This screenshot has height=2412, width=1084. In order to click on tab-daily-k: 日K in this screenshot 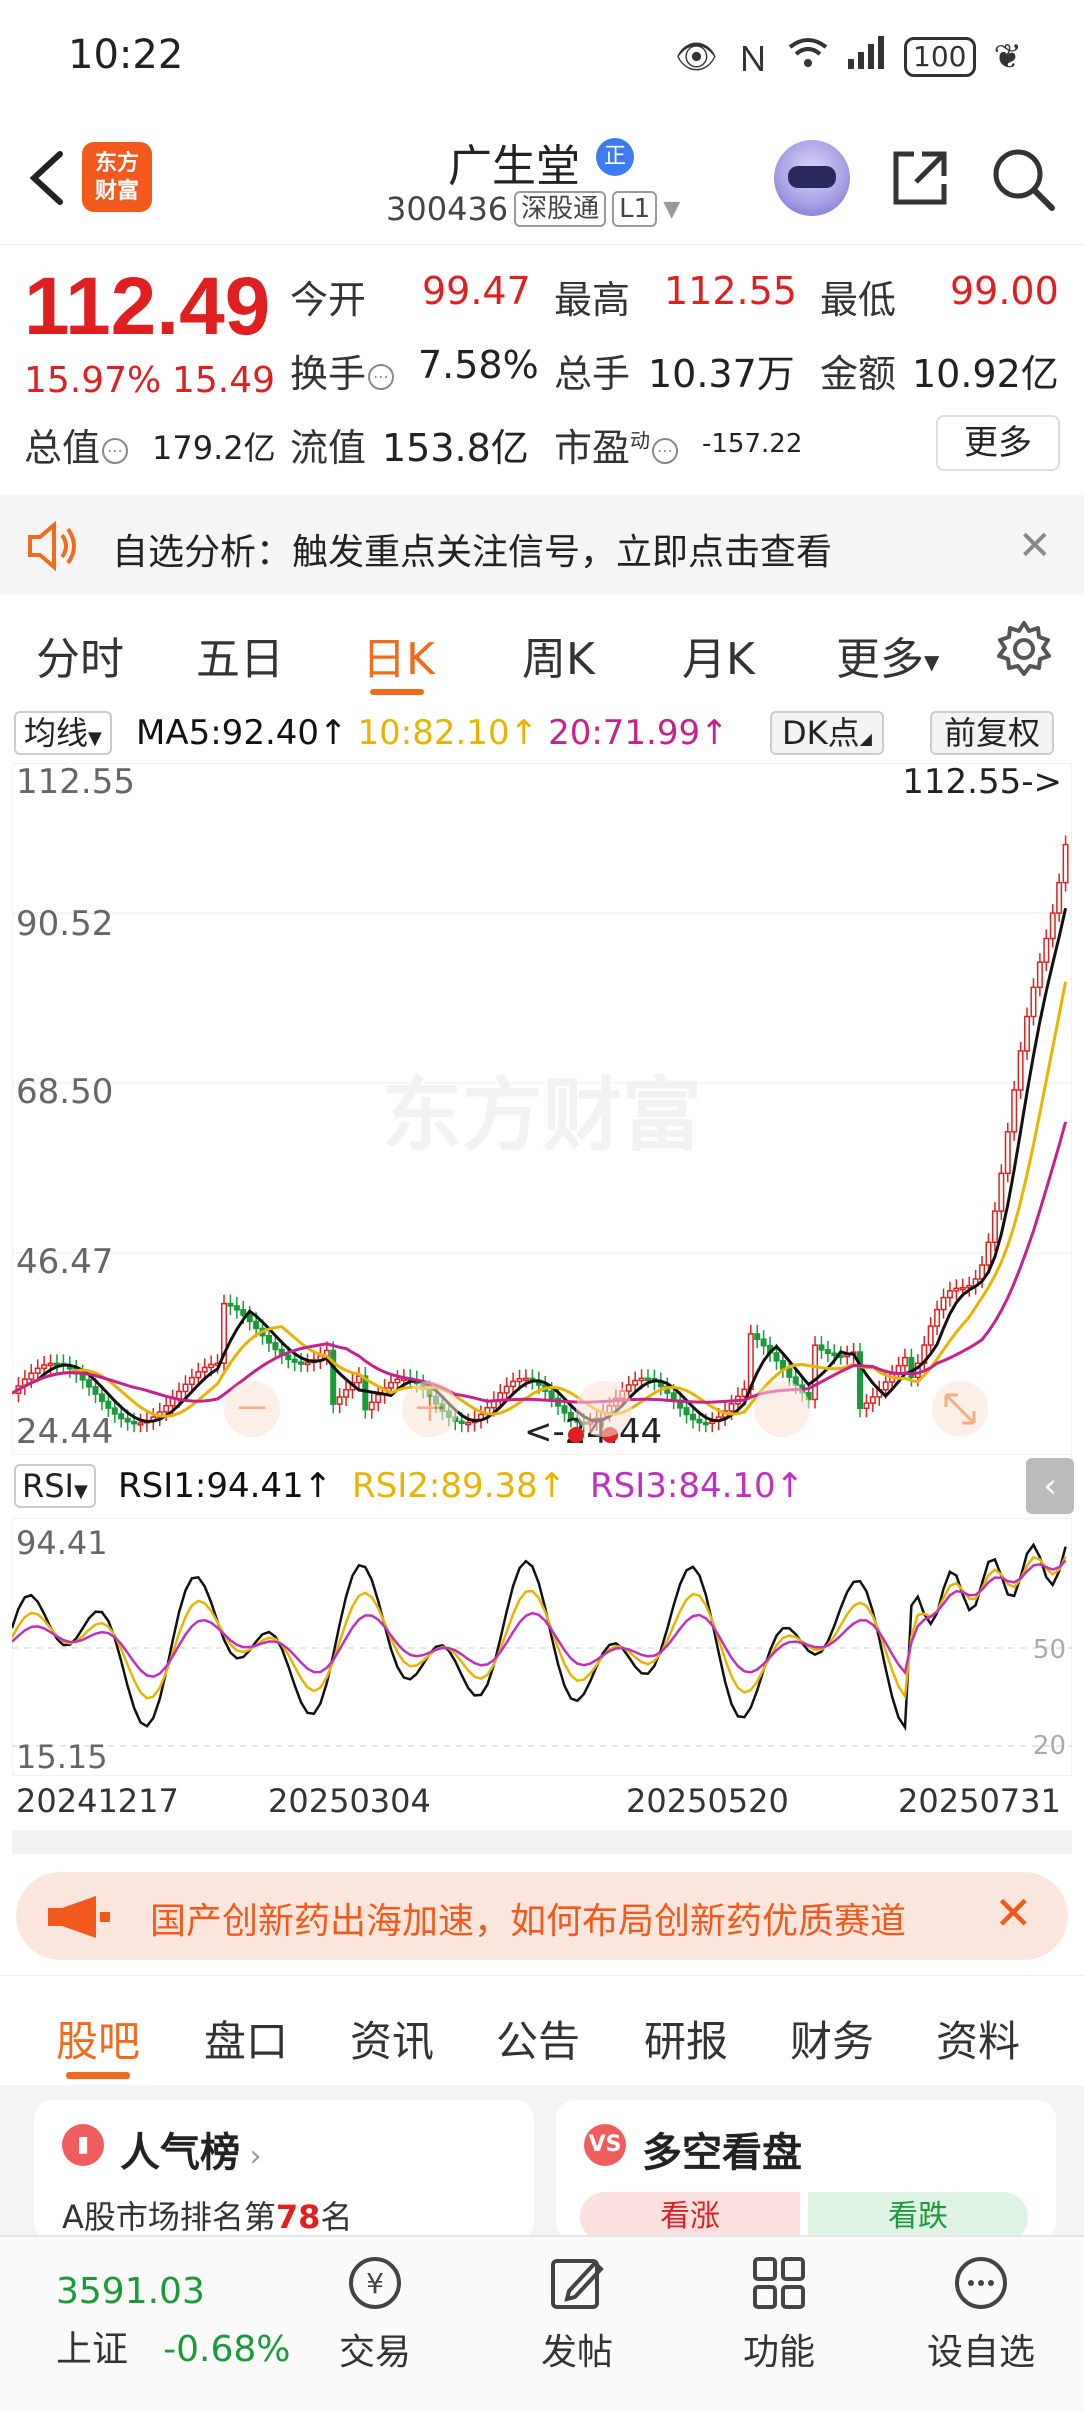, I will do `click(398, 655)`.